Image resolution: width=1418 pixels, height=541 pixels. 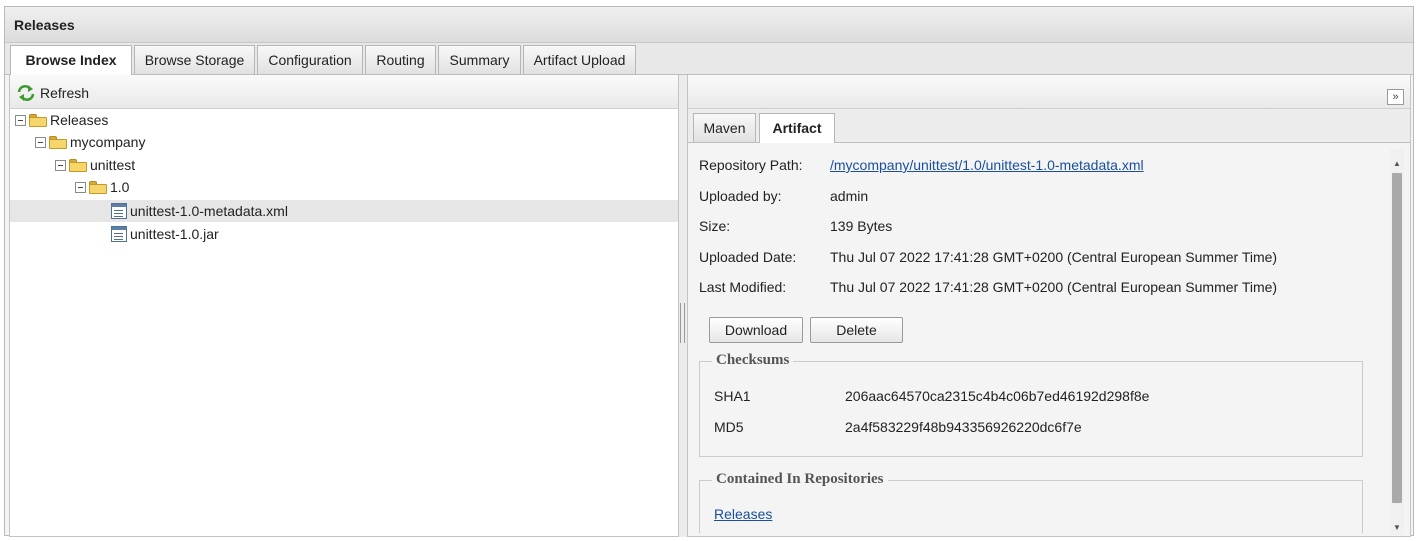 I want to click on uploaded-by-label: Uploaded by:, so click(x=740, y=196).